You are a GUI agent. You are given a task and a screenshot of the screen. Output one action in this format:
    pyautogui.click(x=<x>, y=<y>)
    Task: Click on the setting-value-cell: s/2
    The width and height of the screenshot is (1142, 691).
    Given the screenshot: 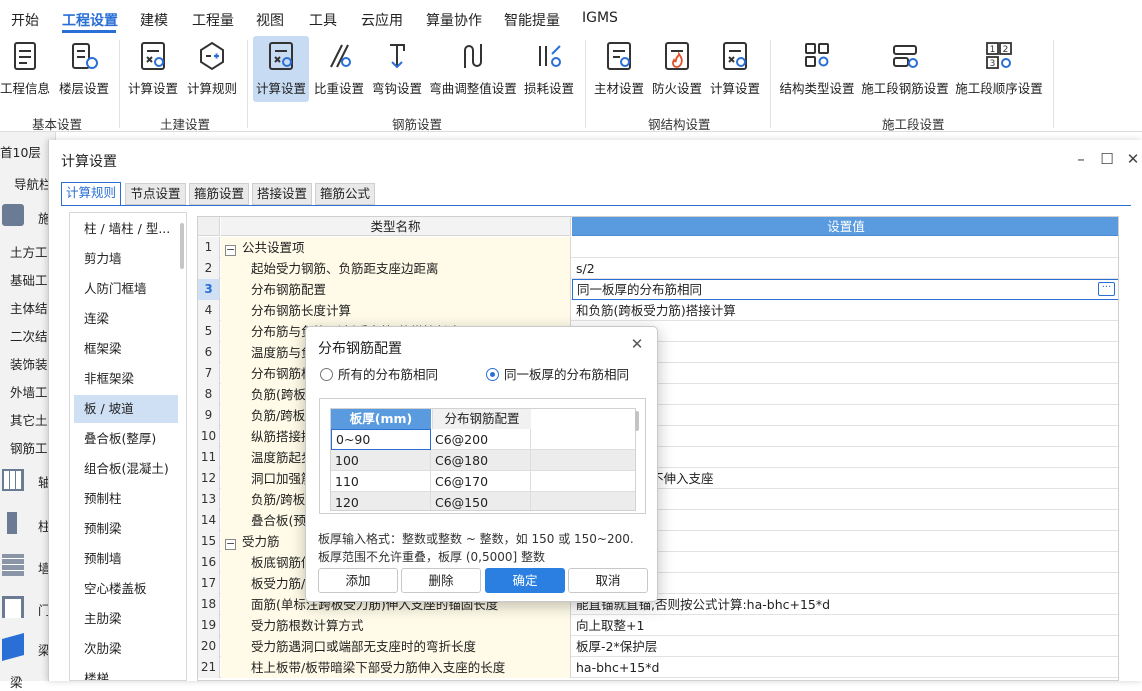 What is the action you would take?
    pyautogui.click(x=845, y=268)
    